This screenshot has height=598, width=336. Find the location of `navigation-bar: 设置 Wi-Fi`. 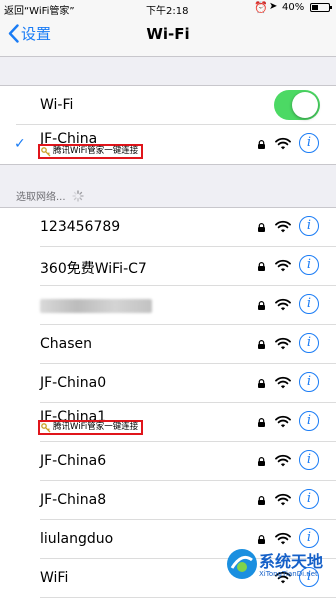

navigation-bar: 设置 Wi-Fi is located at coordinates (168, 36).